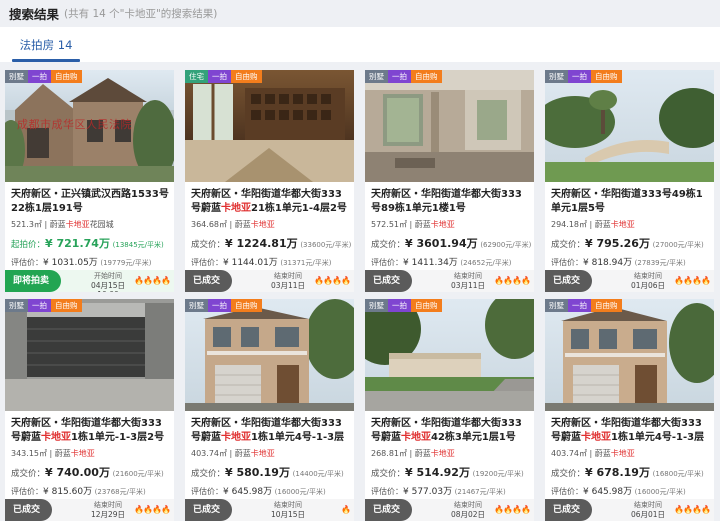 Image resolution: width=720 pixels, height=521 pixels. Describe the element at coordinates (89, 126) in the screenshot. I see `listing-photo: 别墅 一拍 自由购 成都市成华区人民法院` at that location.